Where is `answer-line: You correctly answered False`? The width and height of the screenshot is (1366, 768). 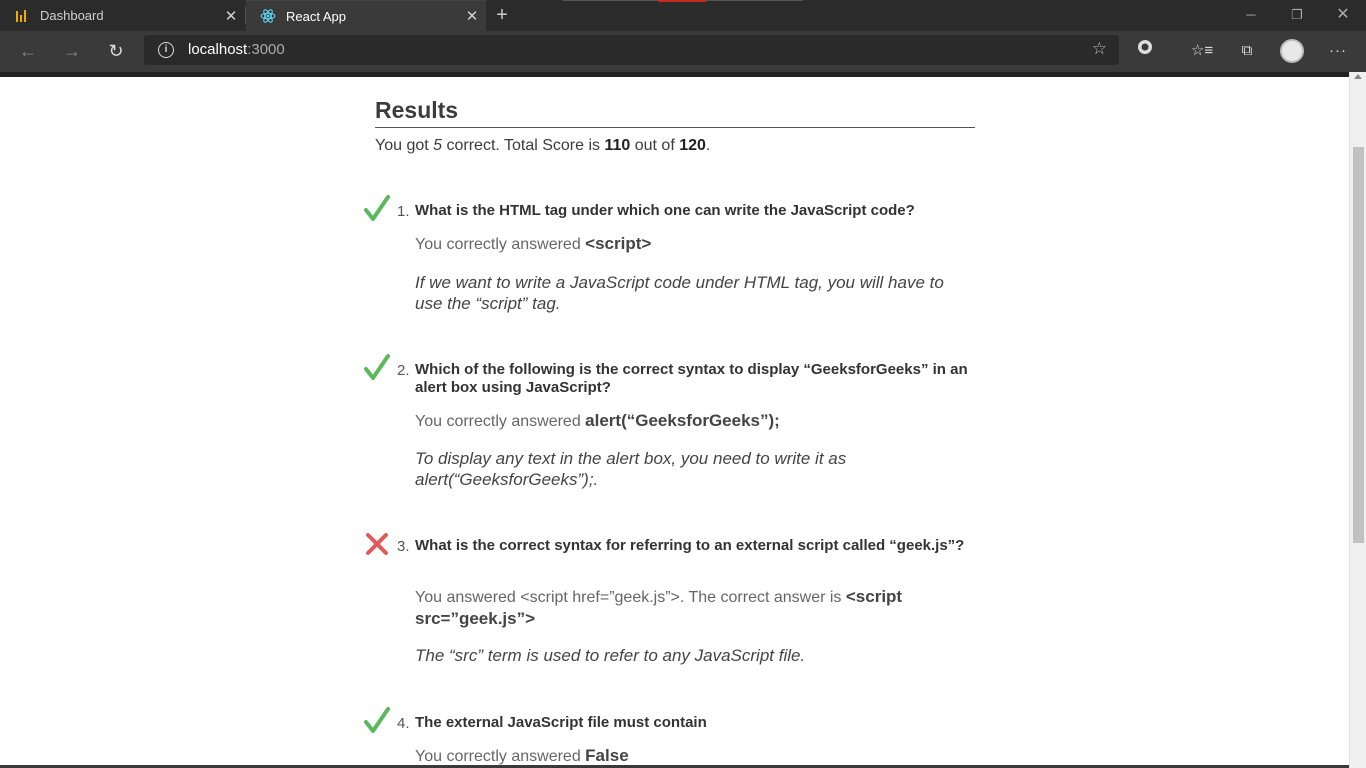 answer-line: You correctly answered False is located at coordinates (522, 755).